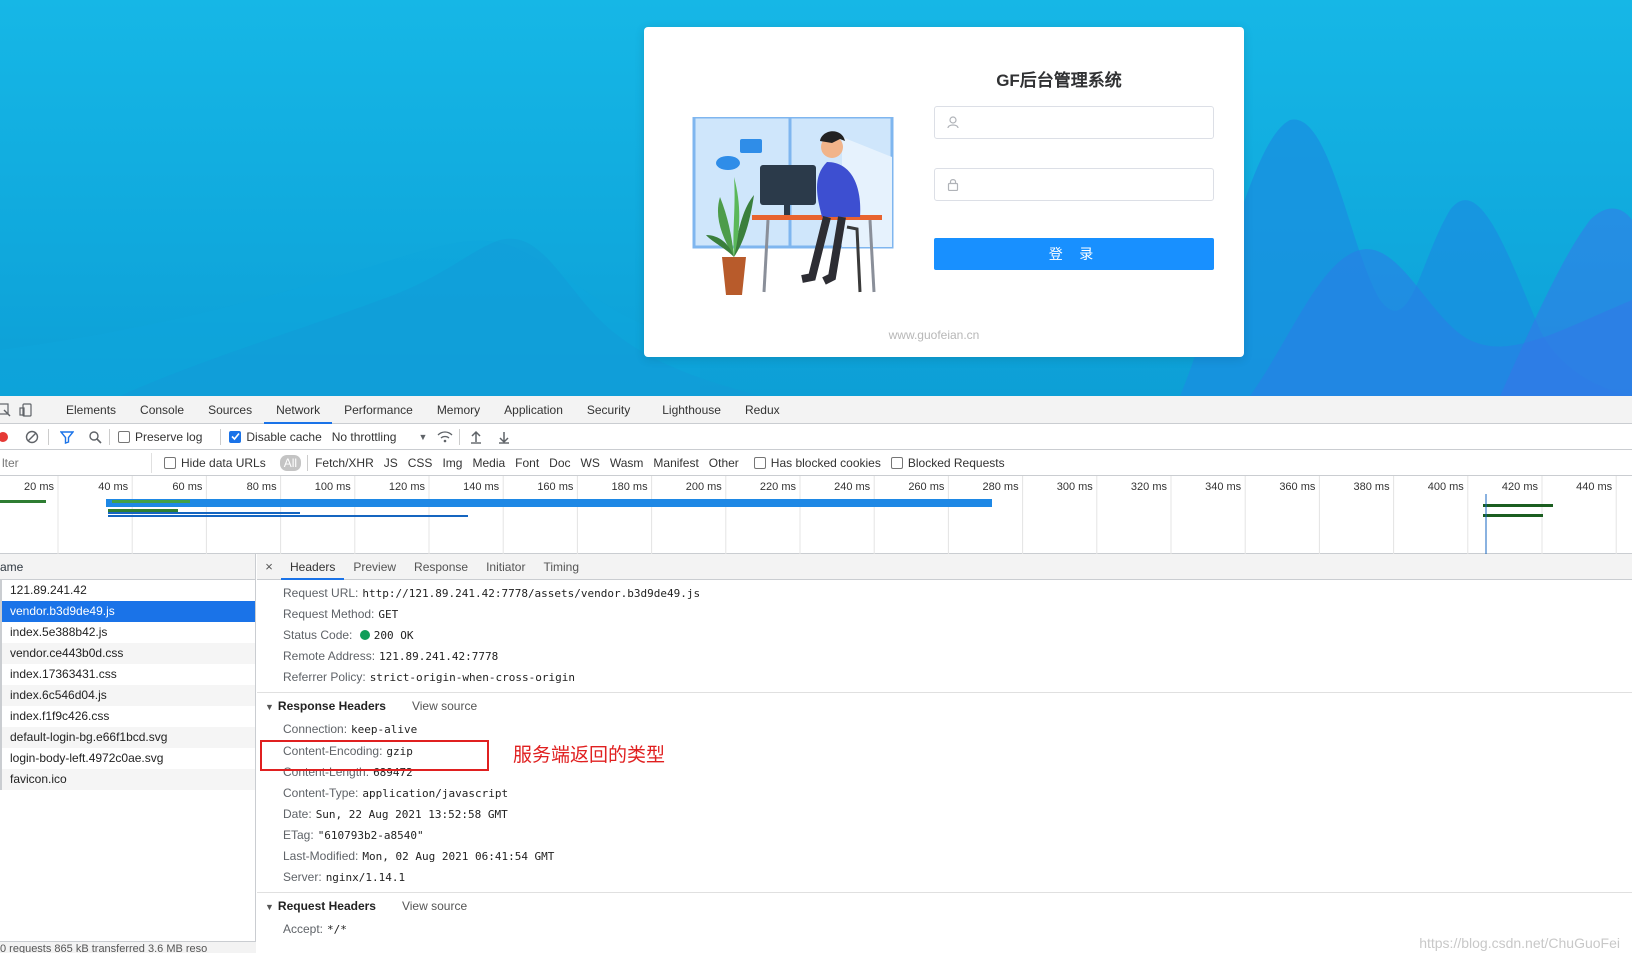  I want to click on preserve-log-label: Preserve log, so click(169, 436).